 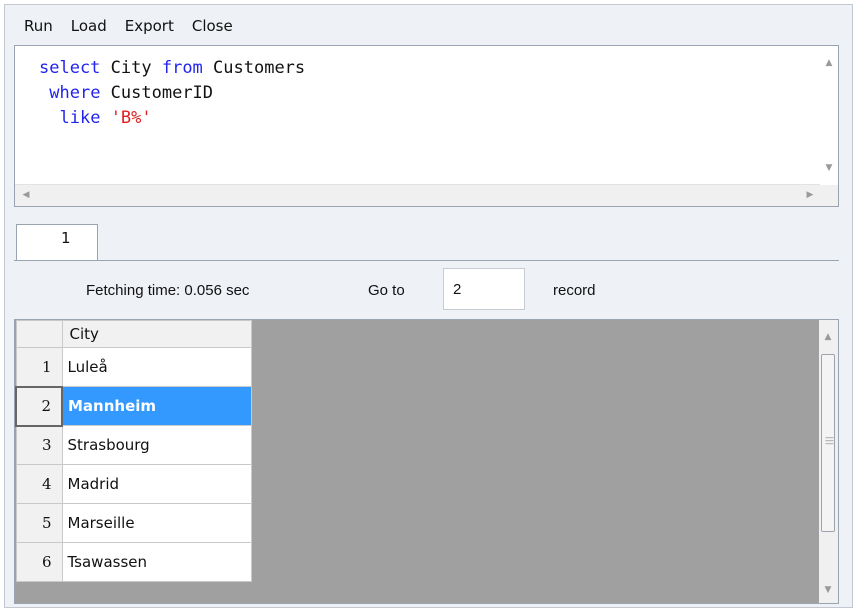 What do you see at coordinates (810, 195) in the screenshot?
I see `scroll-right-arrow-icon: ▶` at bounding box center [810, 195].